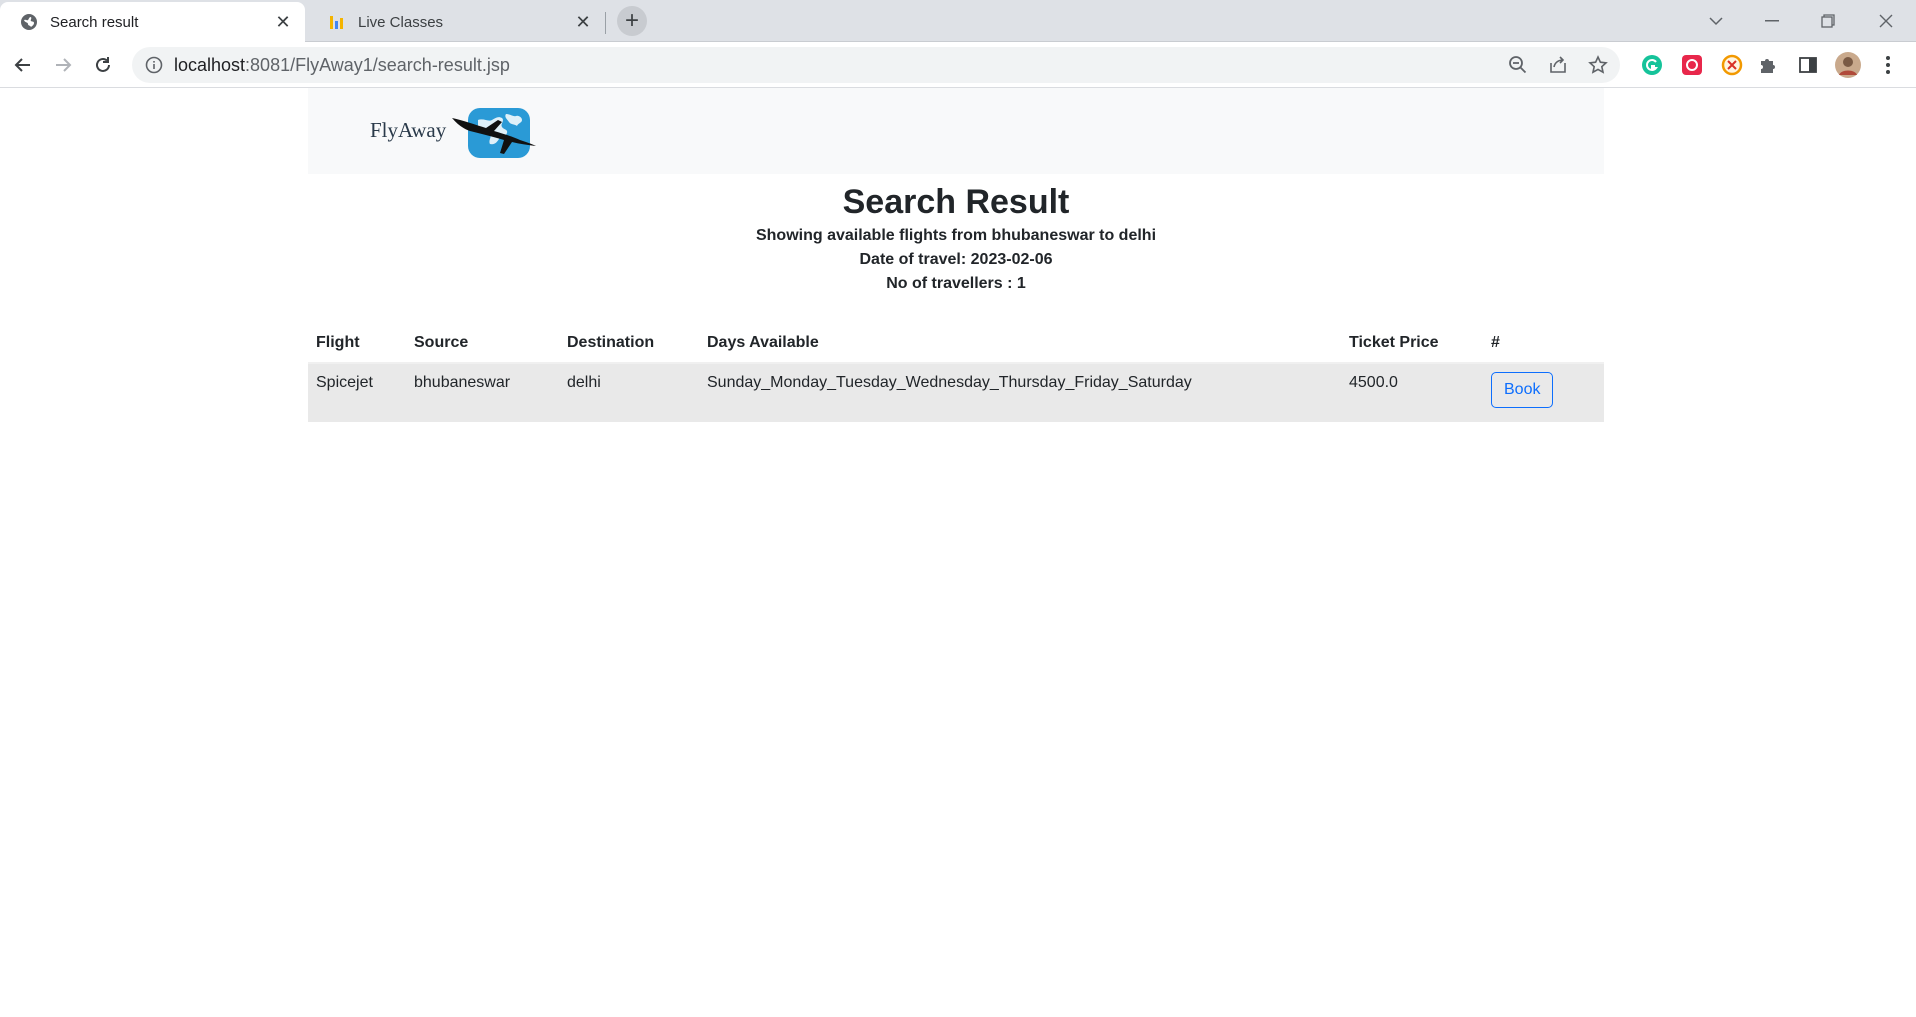 Image resolution: width=1916 pixels, height=1017 pixels. I want to click on url-host: localhost, so click(210, 64).